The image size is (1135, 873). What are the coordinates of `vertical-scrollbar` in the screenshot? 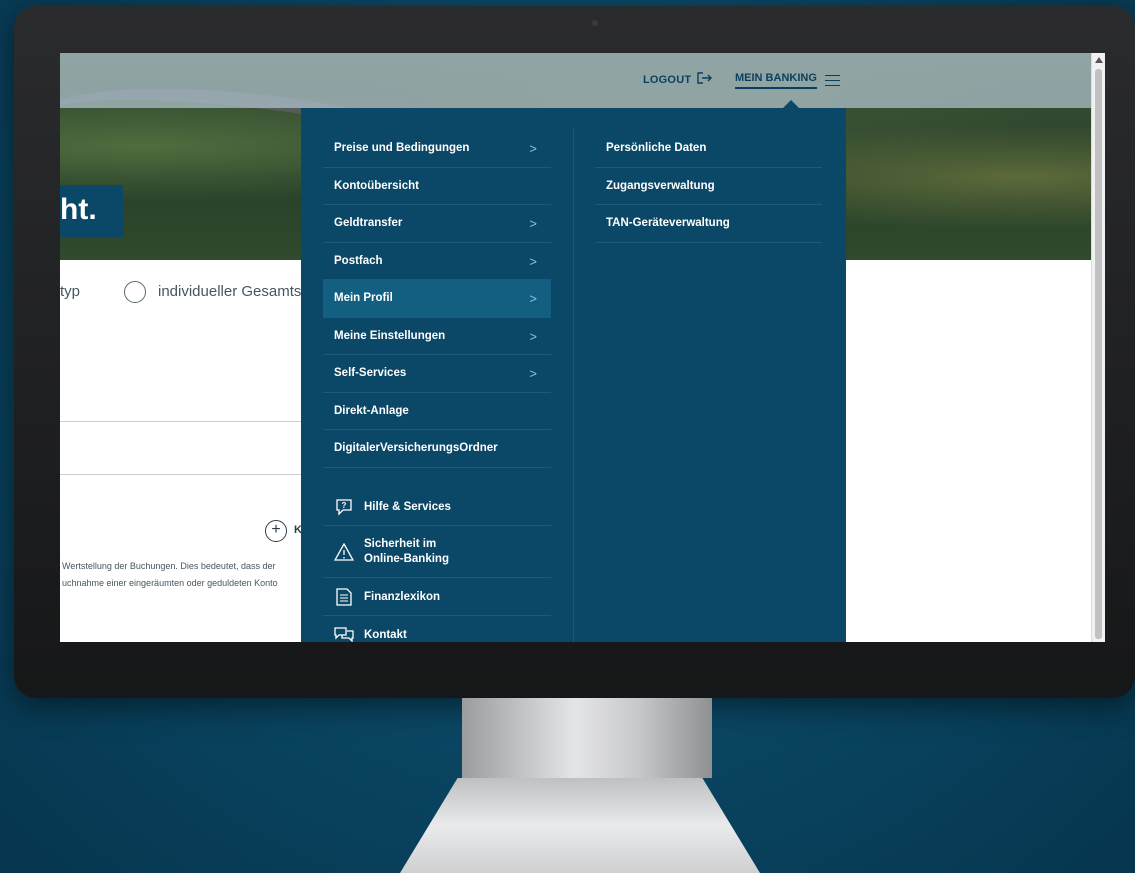 It's located at (1098, 347).